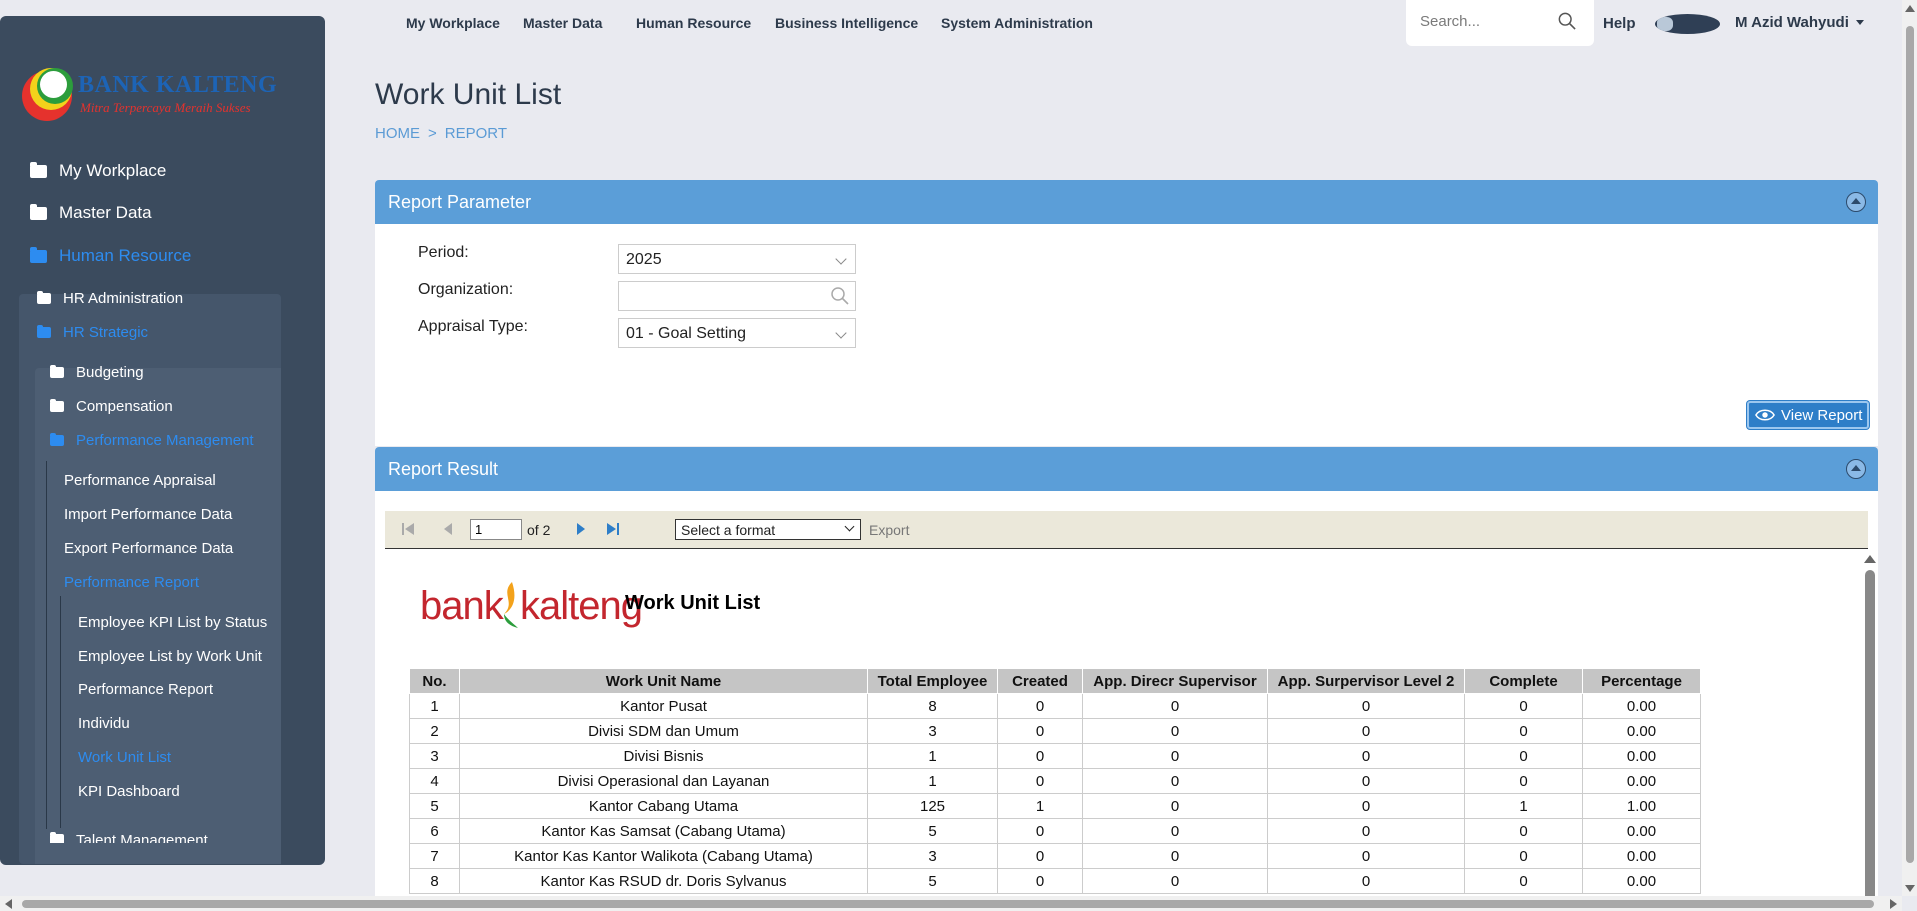  What do you see at coordinates (1055, 706) in the screenshot?
I see `table-row: 1 Kantor Pusat 8 0 0 0 0 0.00` at bounding box center [1055, 706].